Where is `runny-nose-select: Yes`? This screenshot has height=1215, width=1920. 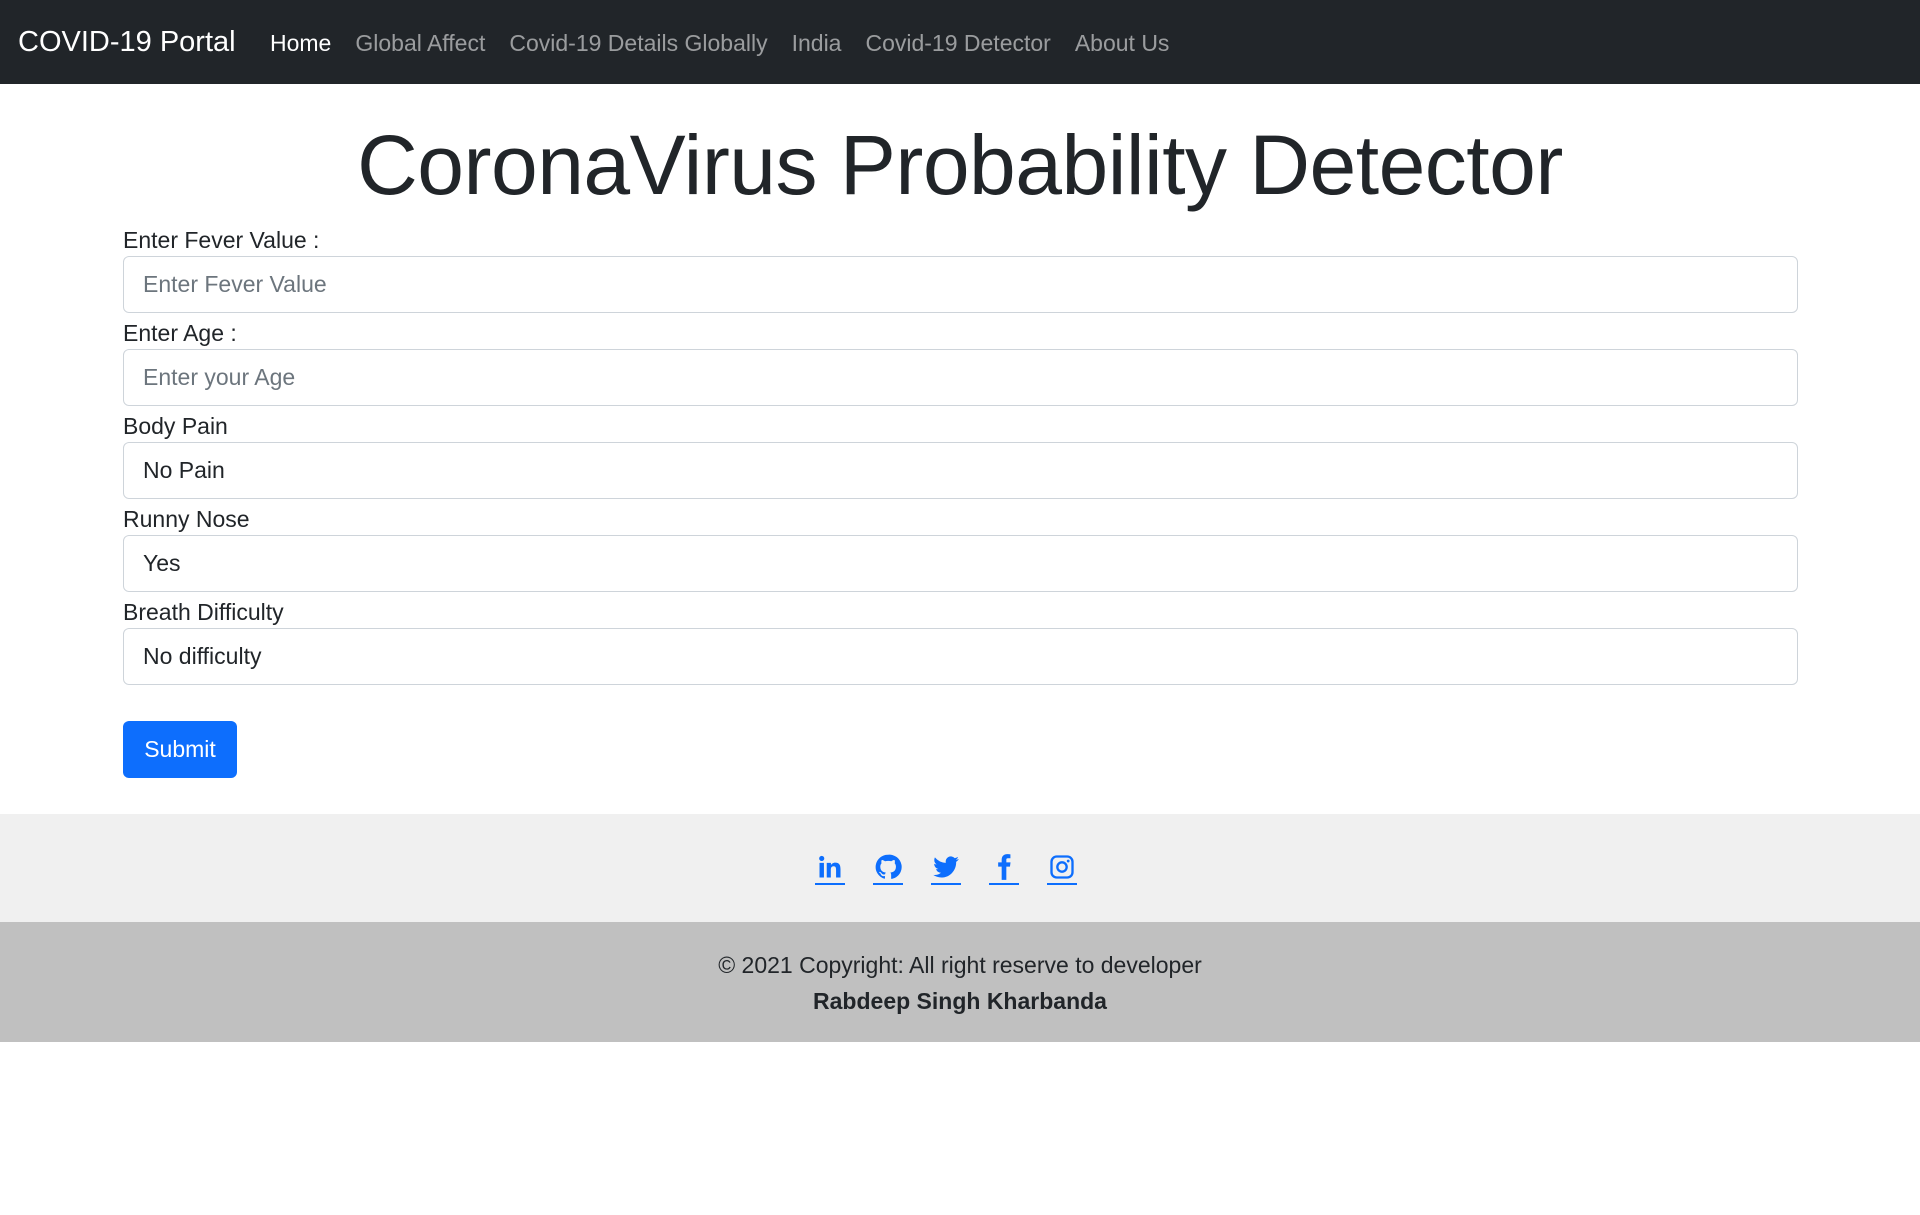 runny-nose-select: Yes is located at coordinates (960, 563).